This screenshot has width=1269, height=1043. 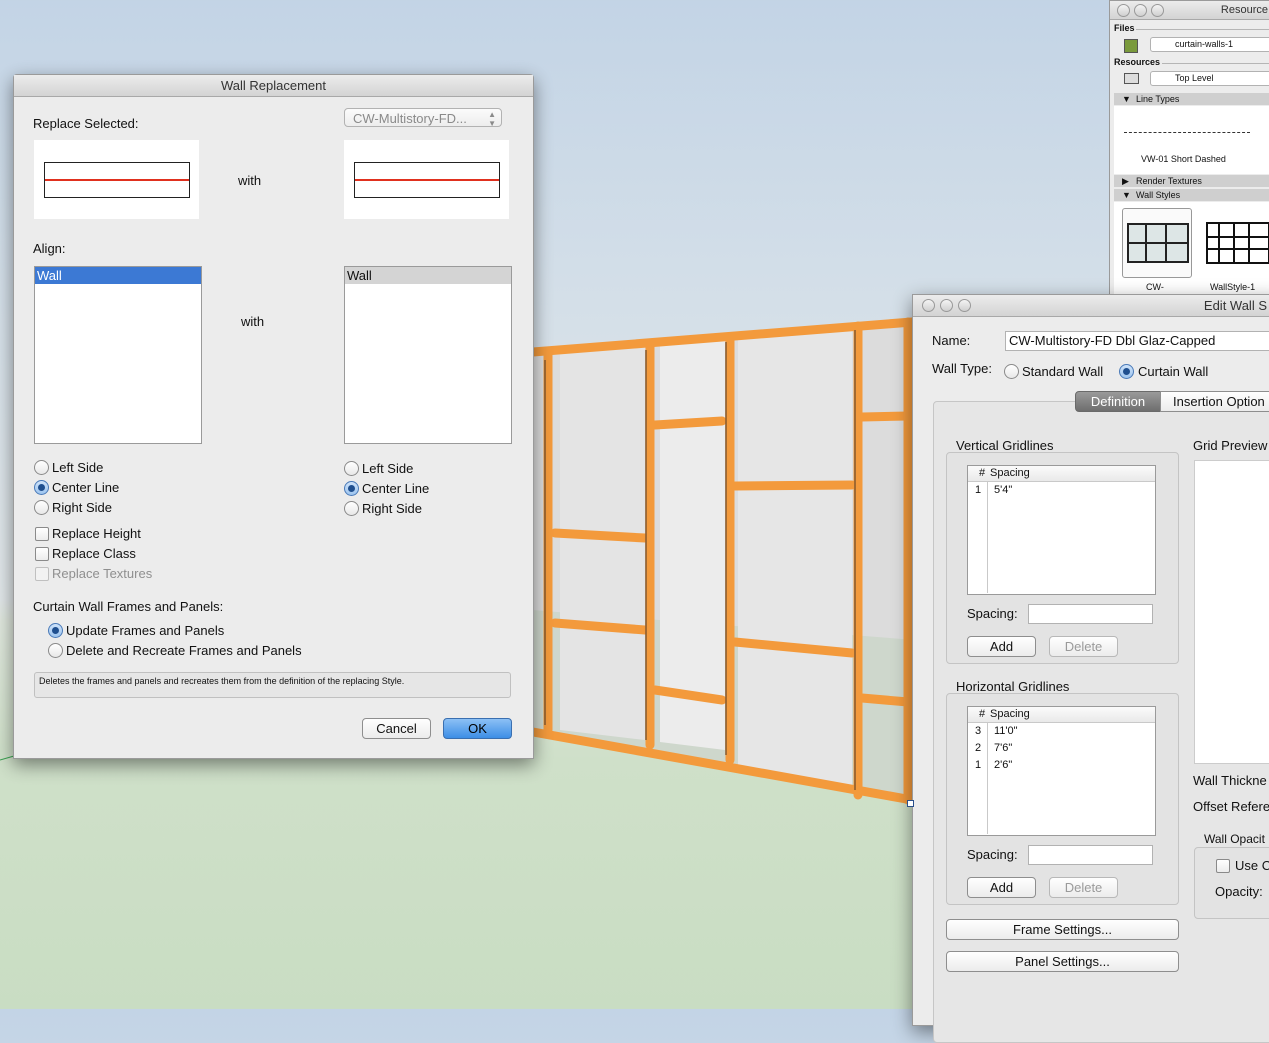 What do you see at coordinates (396, 488) in the screenshot?
I see `right-align-center-line-label: Center Line` at bounding box center [396, 488].